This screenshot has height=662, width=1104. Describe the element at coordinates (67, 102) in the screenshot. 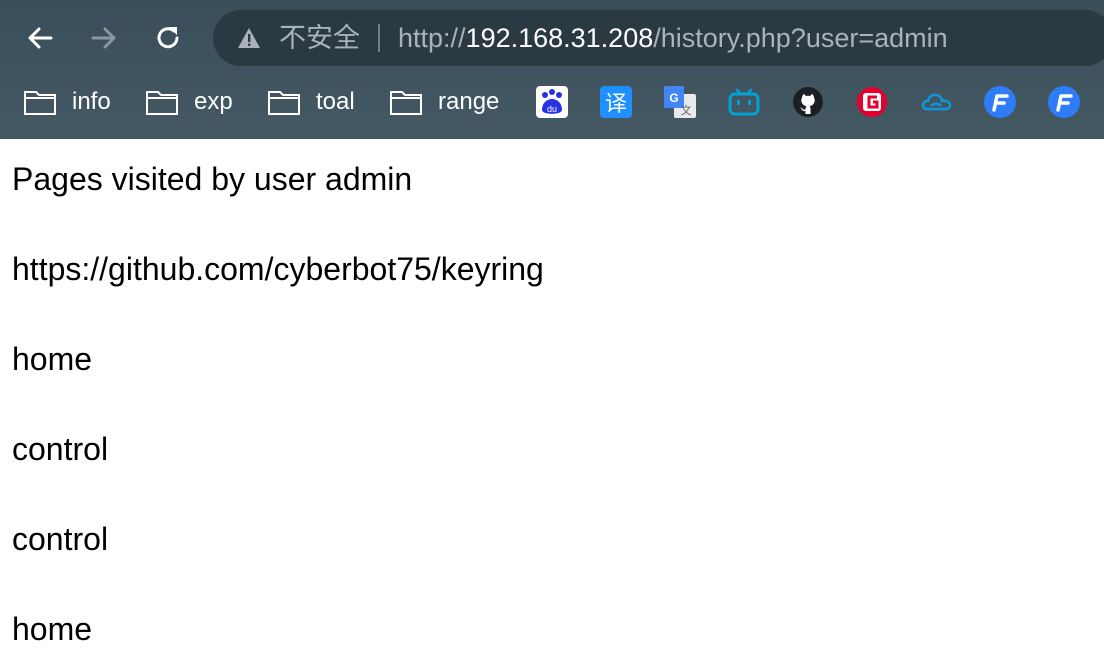

I see `bookmark-folder-info: info` at that location.